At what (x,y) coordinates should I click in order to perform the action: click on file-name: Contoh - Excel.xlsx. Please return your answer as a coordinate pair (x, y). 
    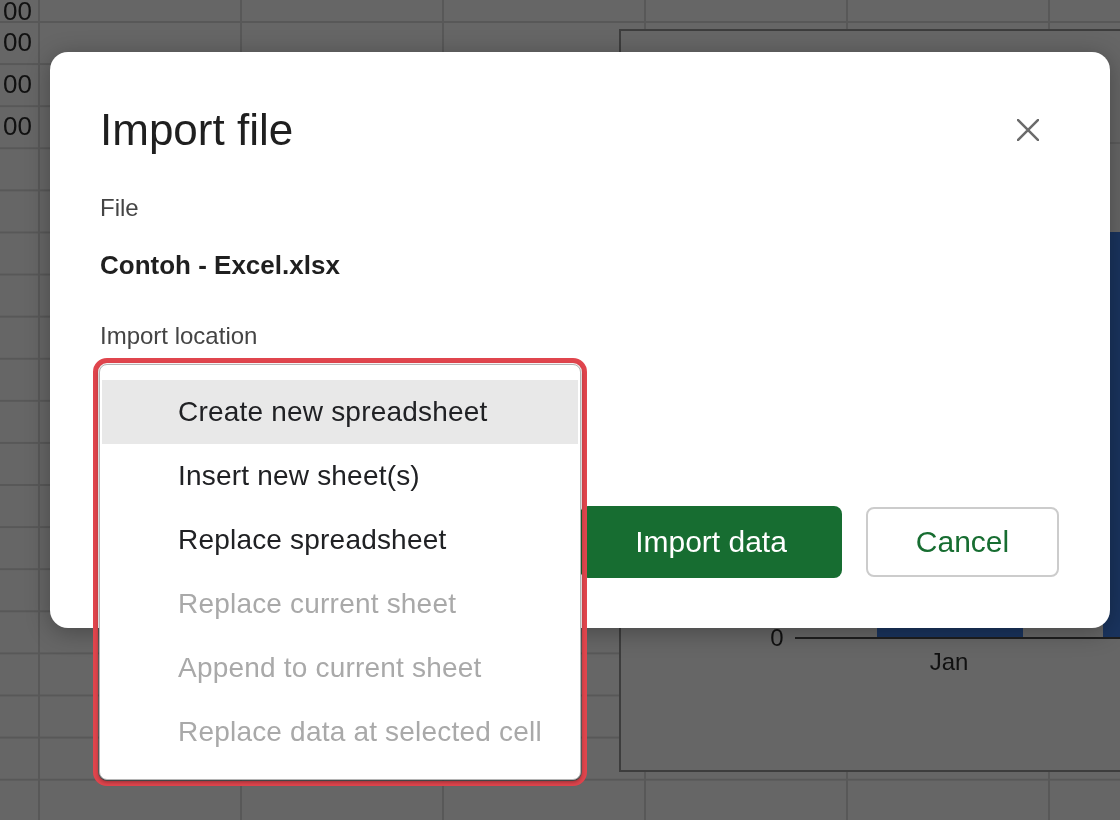
    Looking at the image, I should click on (220, 265).